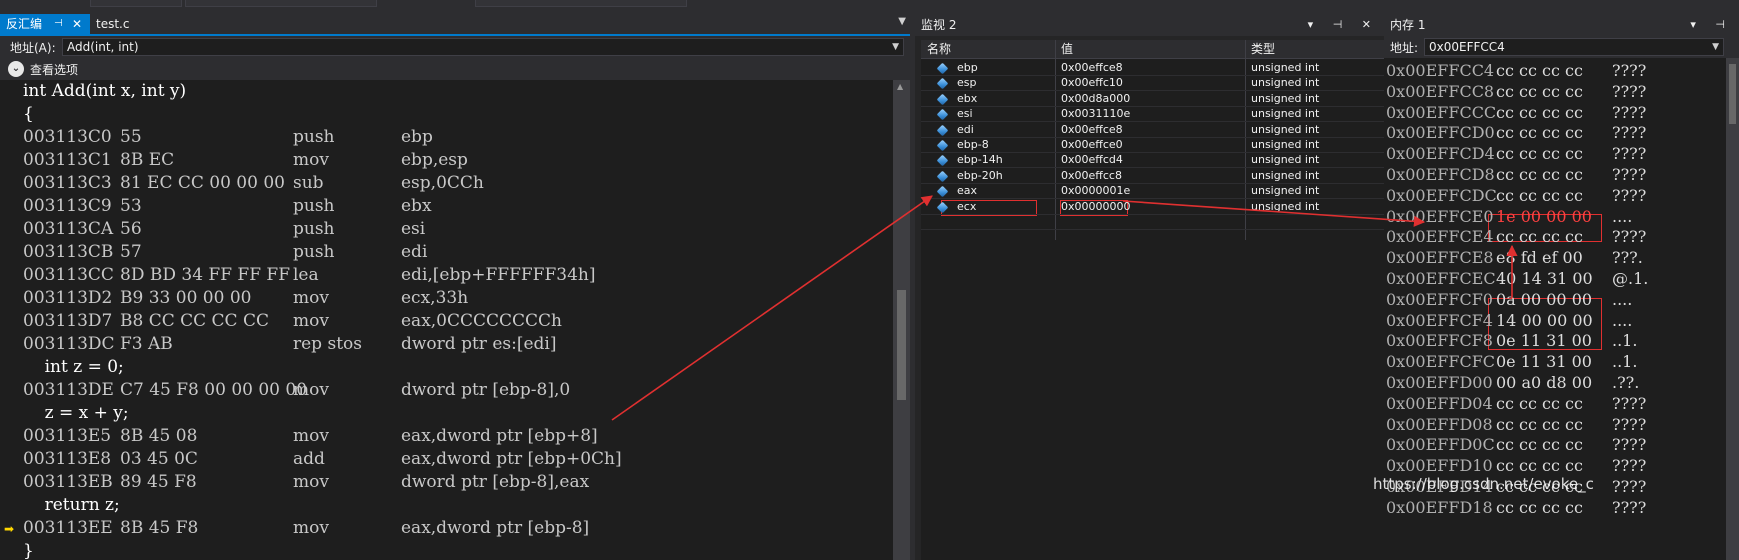 The width and height of the screenshot is (1739, 560). What do you see at coordinates (965, 129) in the screenshot?
I see `watch-name: edi` at bounding box center [965, 129].